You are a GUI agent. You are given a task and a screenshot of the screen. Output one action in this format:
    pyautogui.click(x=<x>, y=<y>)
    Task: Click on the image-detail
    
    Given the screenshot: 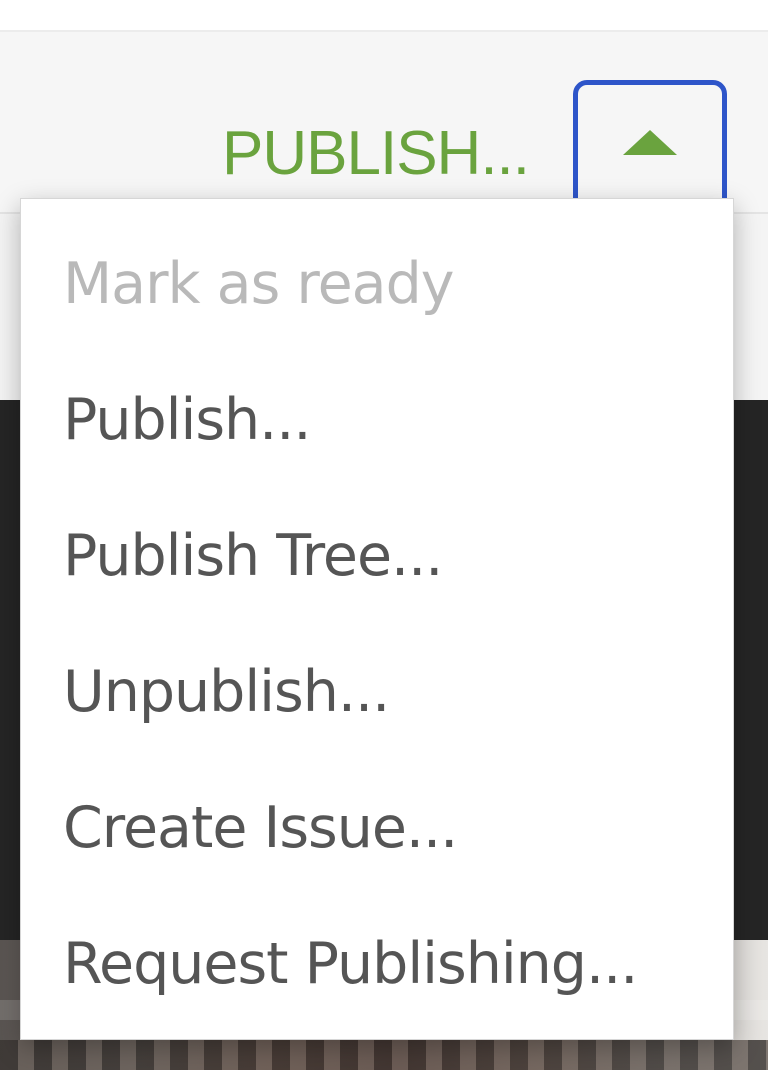 What is the action you would take?
    pyautogui.click(x=384, y=1055)
    